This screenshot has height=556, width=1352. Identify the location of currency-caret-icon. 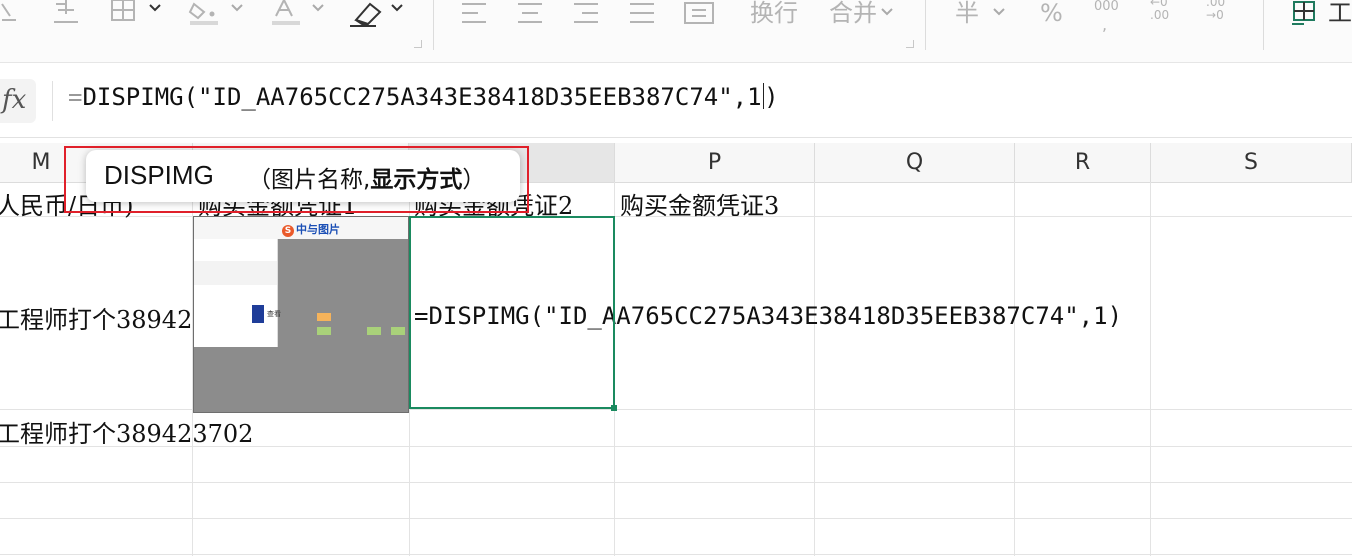
(999, 13).